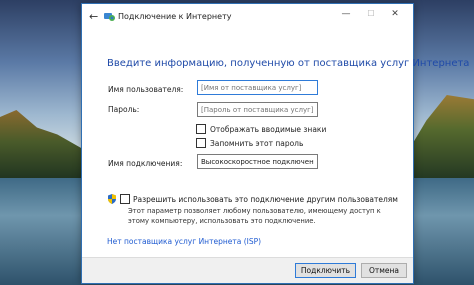 The height and width of the screenshot is (285, 474). What do you see at coordinates (201, 129) in the screenshot?
I see `show-chars-checkbox` at bounding box center [201, 129].